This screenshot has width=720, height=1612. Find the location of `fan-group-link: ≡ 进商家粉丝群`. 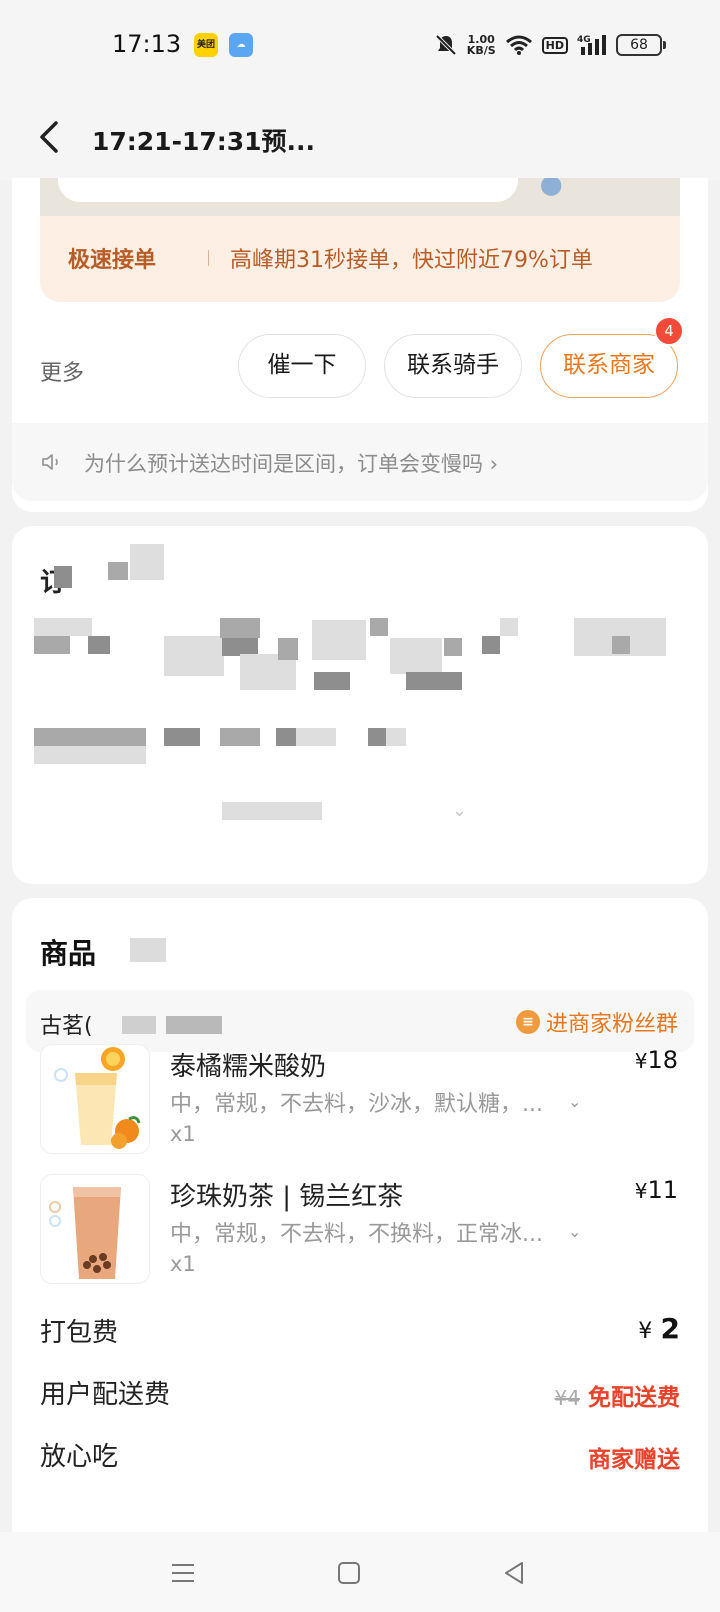

fan-group-link: ≡ 进商家粉丝群 is located at coordinates (596, 1022).